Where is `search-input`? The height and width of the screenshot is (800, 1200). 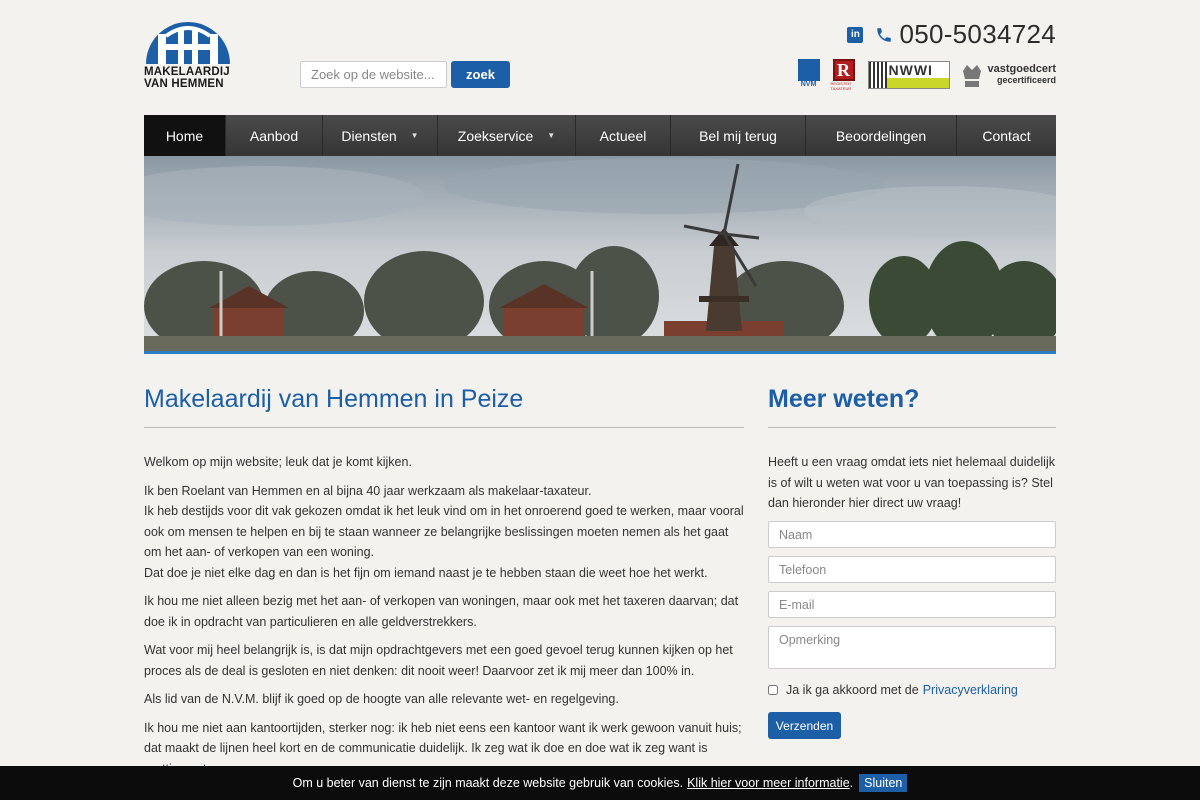
search-input is located at coordinates (373, 74).